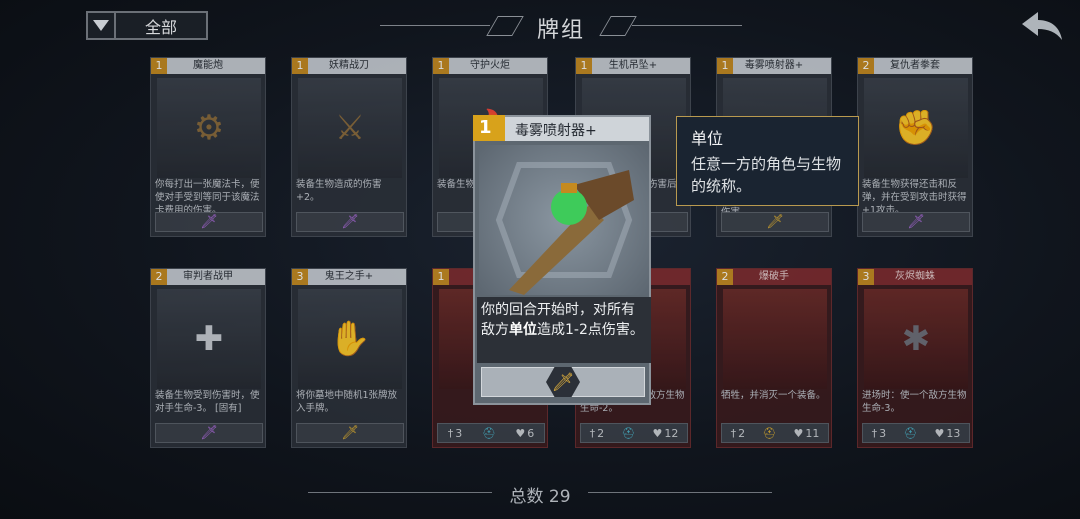  I want to click on card-desc: 牺牲，并消灭一个装备。, so click(773, 395).